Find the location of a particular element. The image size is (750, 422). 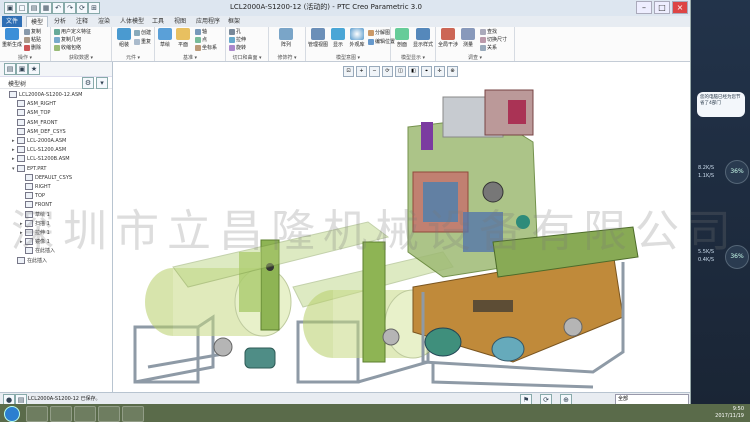

display-style-button: 显示样式 is located at coordinates (423, 38).